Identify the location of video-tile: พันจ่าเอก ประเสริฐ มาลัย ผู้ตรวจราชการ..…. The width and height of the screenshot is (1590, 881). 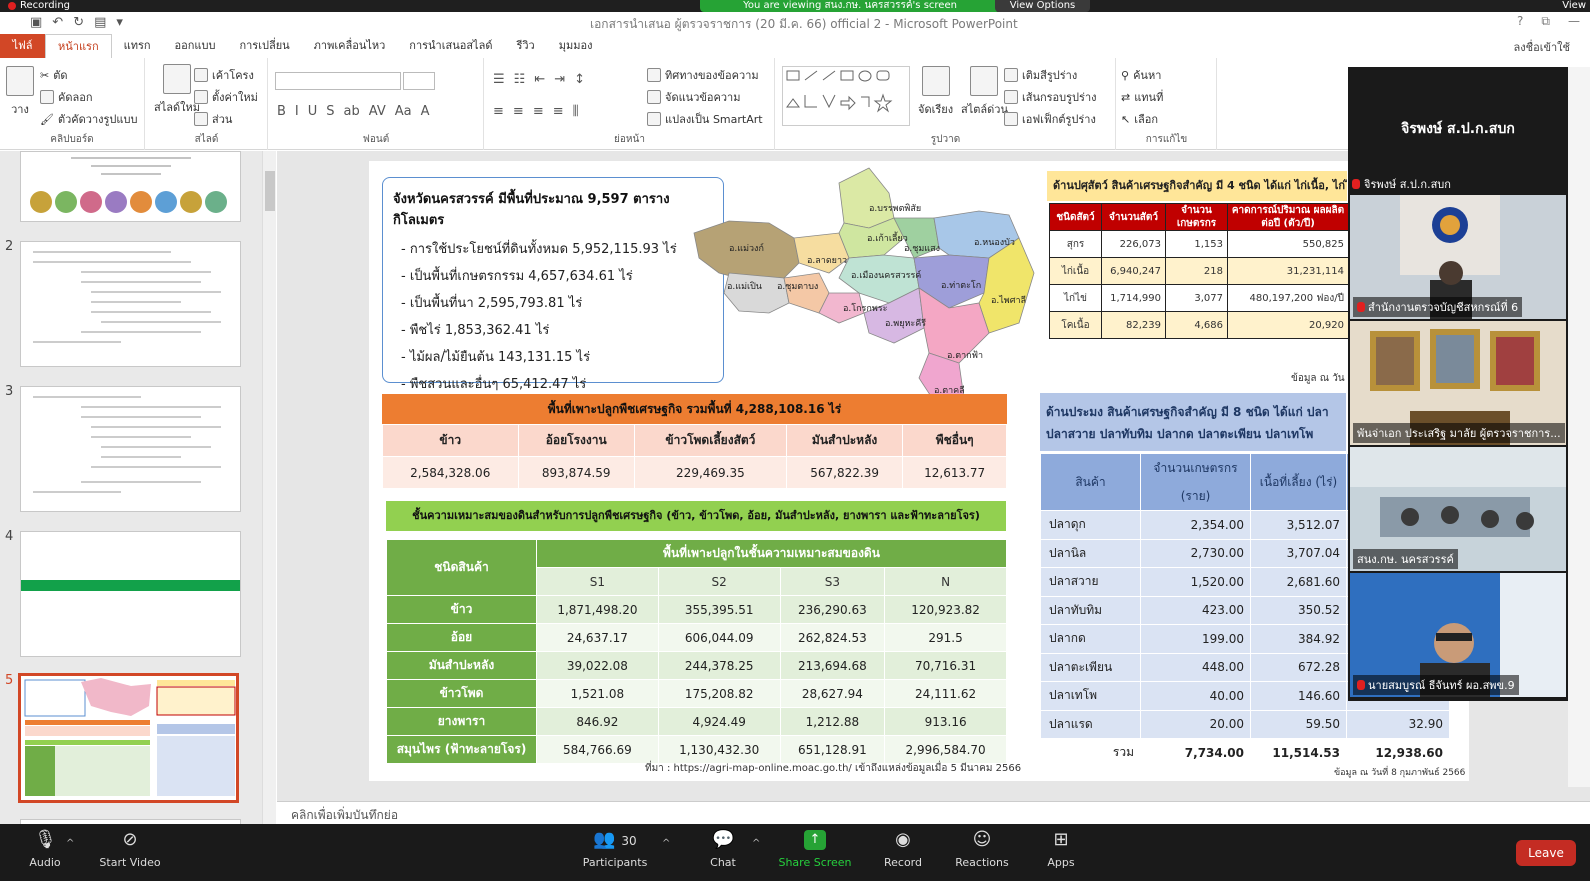
(1458, 383).